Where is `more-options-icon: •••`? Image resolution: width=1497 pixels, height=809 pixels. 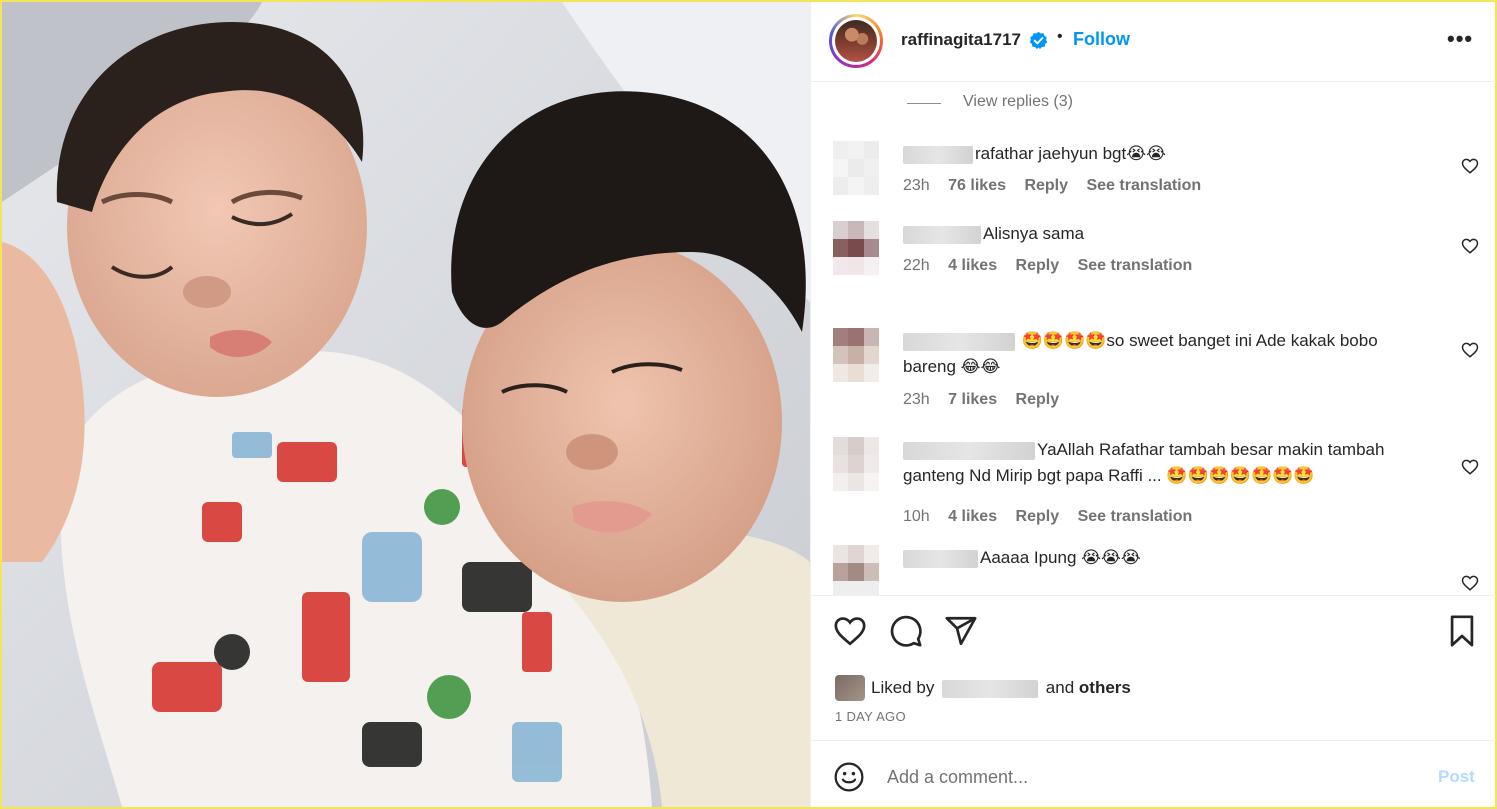
more-options-icon: ••• is located at coordinates (1460, 39).